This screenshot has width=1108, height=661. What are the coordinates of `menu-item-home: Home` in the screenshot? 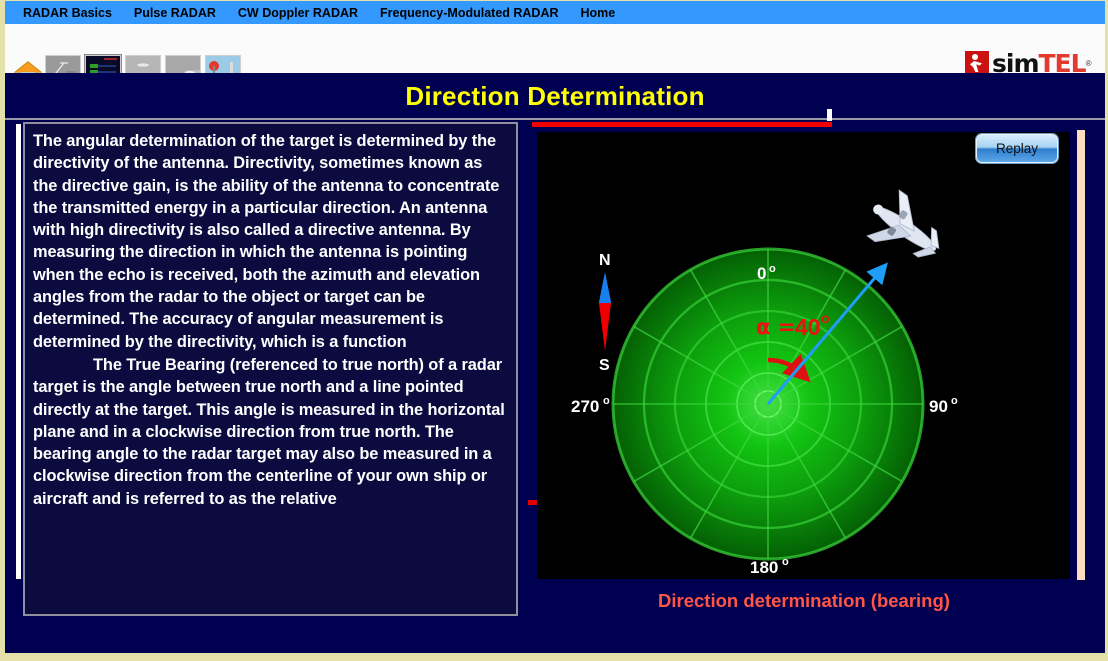 It's located at (598, 13).